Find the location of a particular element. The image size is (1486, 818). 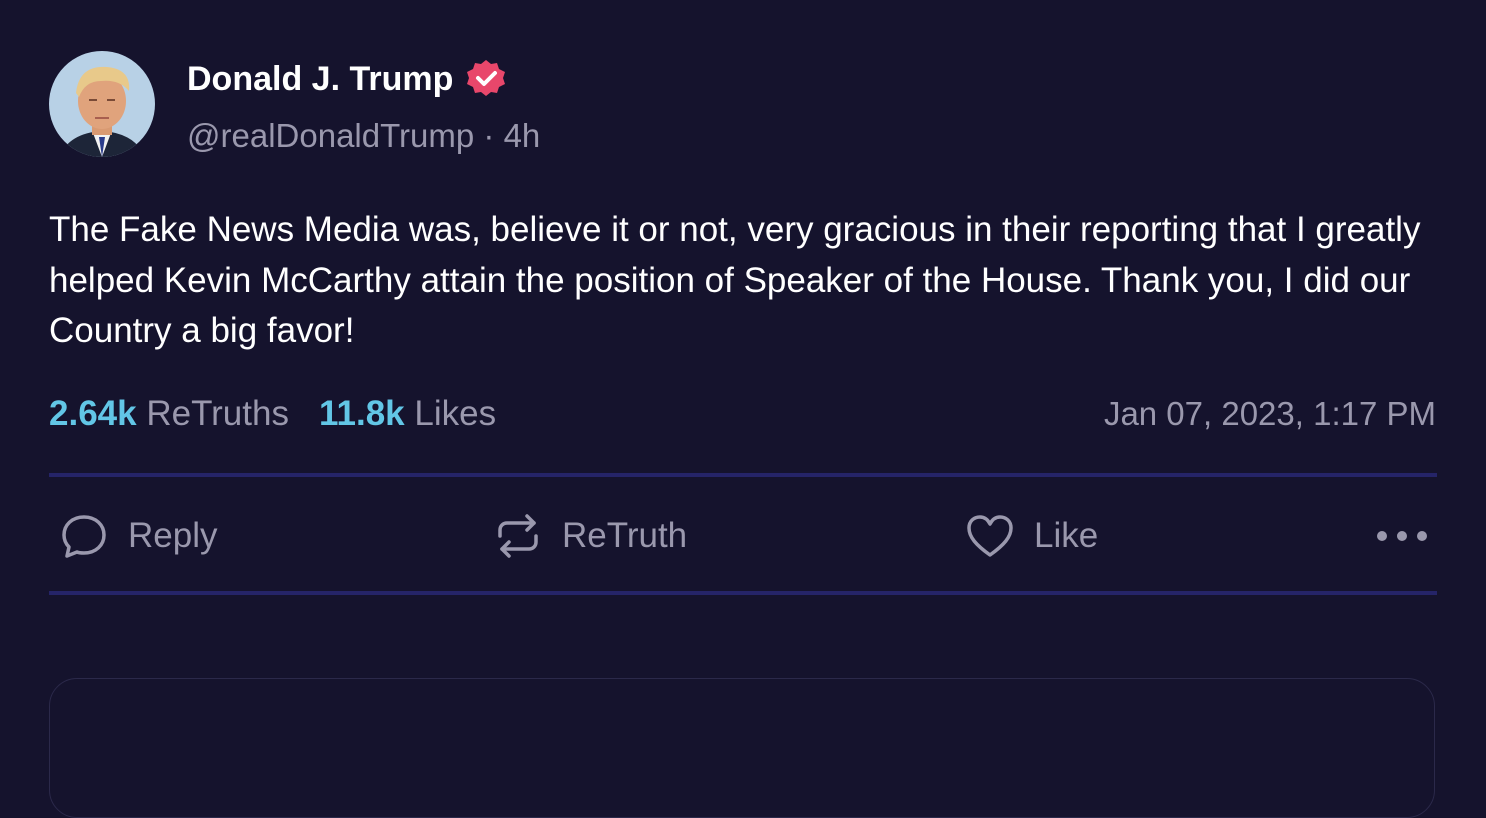

like-button: Like is located at coordinates (1031, 536).